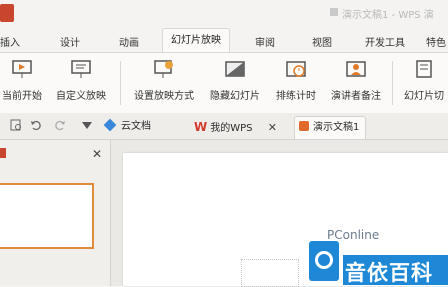  Describe the element at coordinates (235, 96) in the screenshot. I see `hide-slide-label: 隐藏幻灯片` at that location.